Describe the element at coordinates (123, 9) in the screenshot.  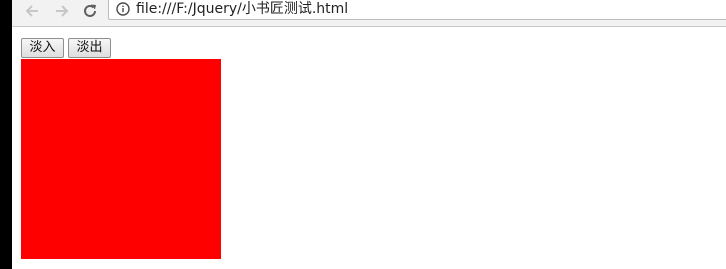
I see `info-icon` at that location.